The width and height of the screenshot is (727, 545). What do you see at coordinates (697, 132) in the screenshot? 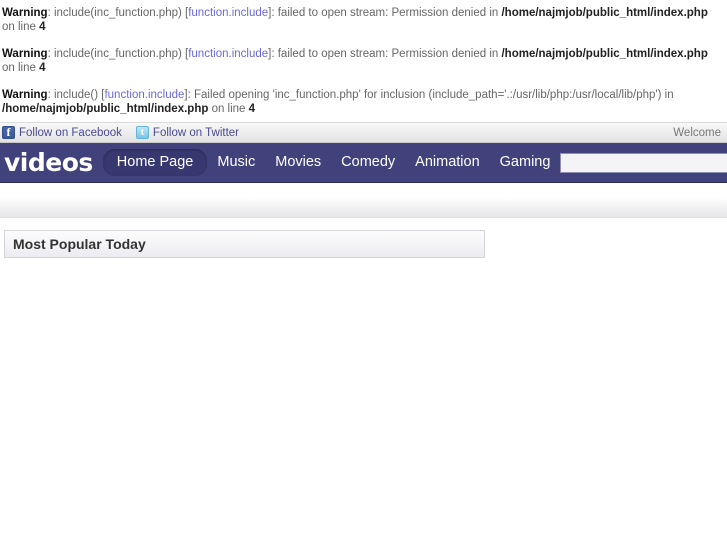
I see `welcome-text: Welcome` at bounding box center [697, 132].